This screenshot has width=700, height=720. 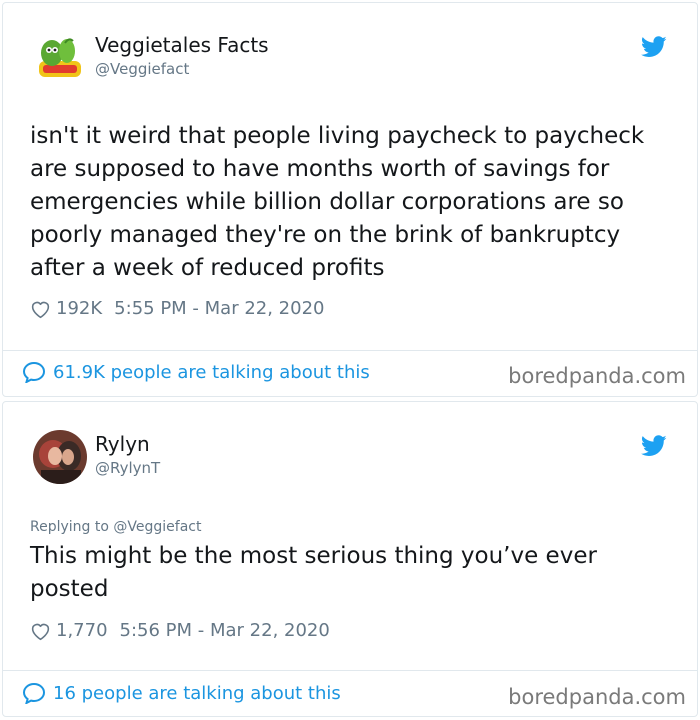 I want to click on display-name: Veggietales Facts, so click(x=182, y=45).